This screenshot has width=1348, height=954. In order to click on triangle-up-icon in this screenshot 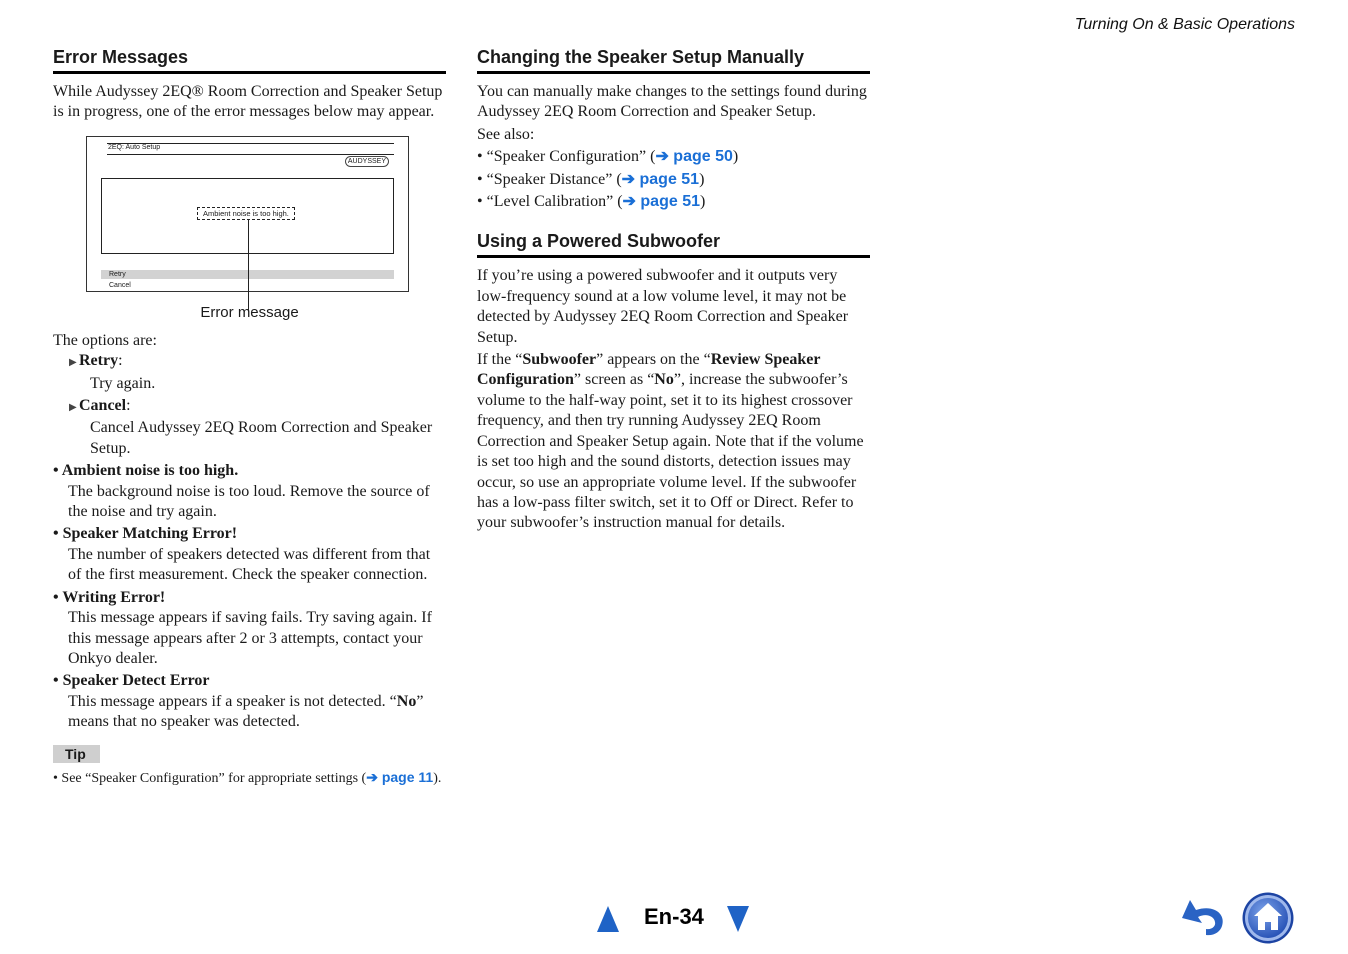, I will do `click(608, 919)`.